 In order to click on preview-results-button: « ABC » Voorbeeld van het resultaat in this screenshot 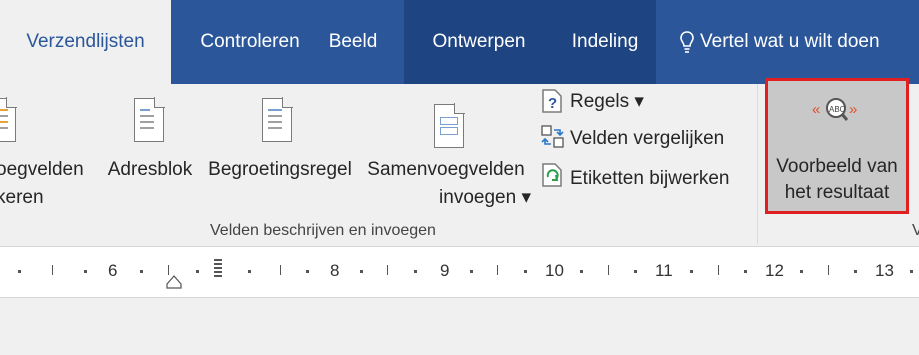, I will do `click(837, 146)`.